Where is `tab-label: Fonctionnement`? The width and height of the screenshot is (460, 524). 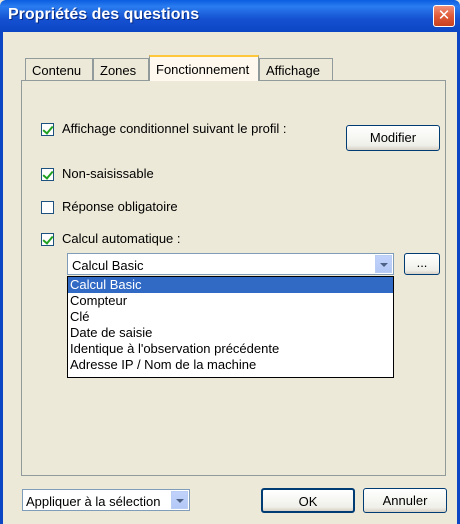
tab-label: Fonctionnement is located at coordinates (203, 69).